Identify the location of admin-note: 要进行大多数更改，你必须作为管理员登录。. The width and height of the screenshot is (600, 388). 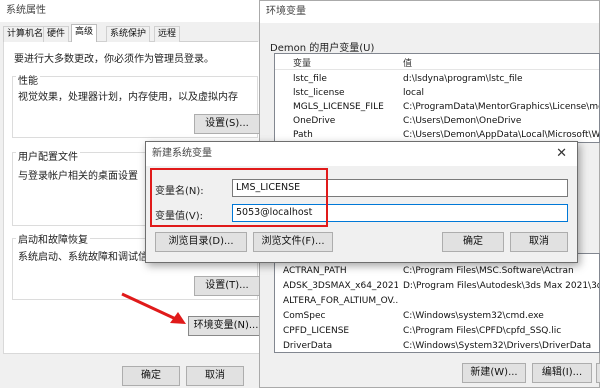
(114, 59).